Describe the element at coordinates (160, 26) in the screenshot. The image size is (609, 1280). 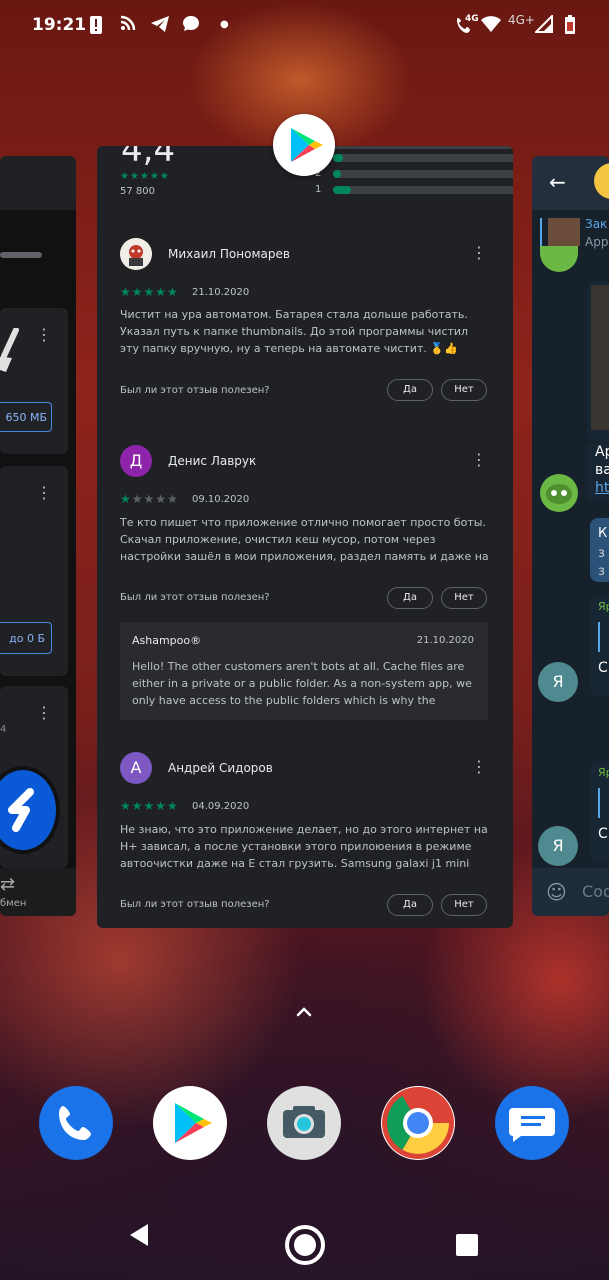
I see `telegram-icon` at that location.